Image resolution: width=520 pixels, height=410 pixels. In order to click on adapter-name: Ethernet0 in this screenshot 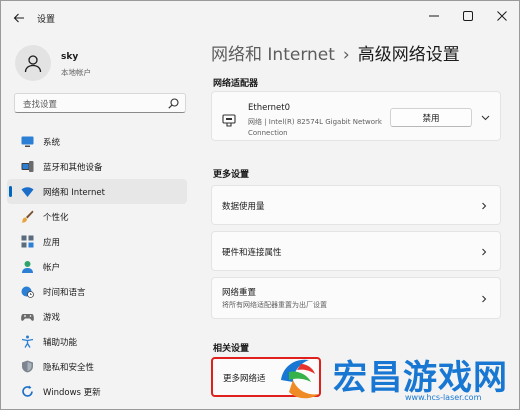, I will do `click(269, 108)`.